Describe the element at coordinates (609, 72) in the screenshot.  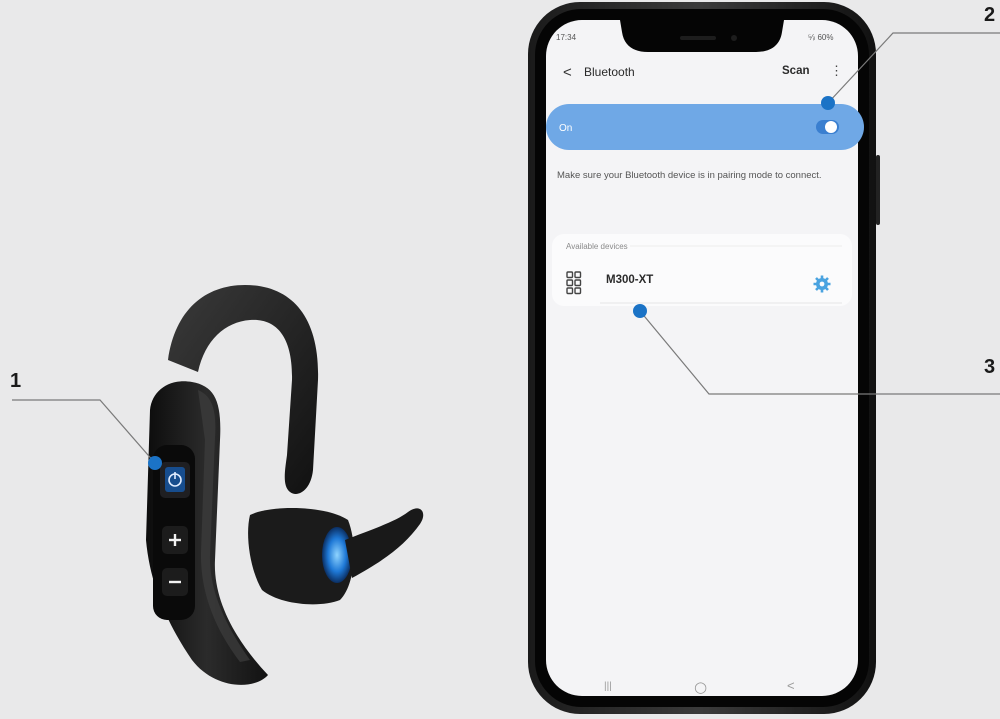
I see `bluetooth-page-title: Bluetooth` at that location.